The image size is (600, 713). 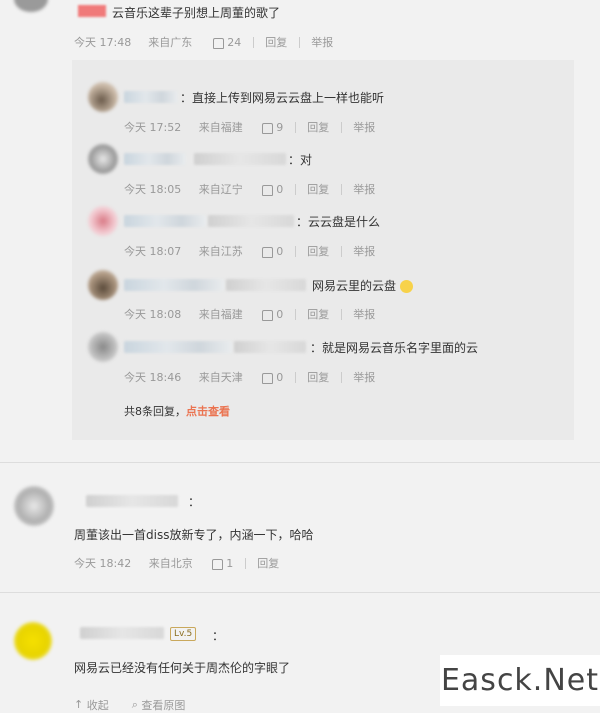 What do you see at coordinates (249, 377) in the screenshot?
I see `reply-meta: 今天 18:46 来自天津 0 回复 举报` at bounding box center [249, 377].